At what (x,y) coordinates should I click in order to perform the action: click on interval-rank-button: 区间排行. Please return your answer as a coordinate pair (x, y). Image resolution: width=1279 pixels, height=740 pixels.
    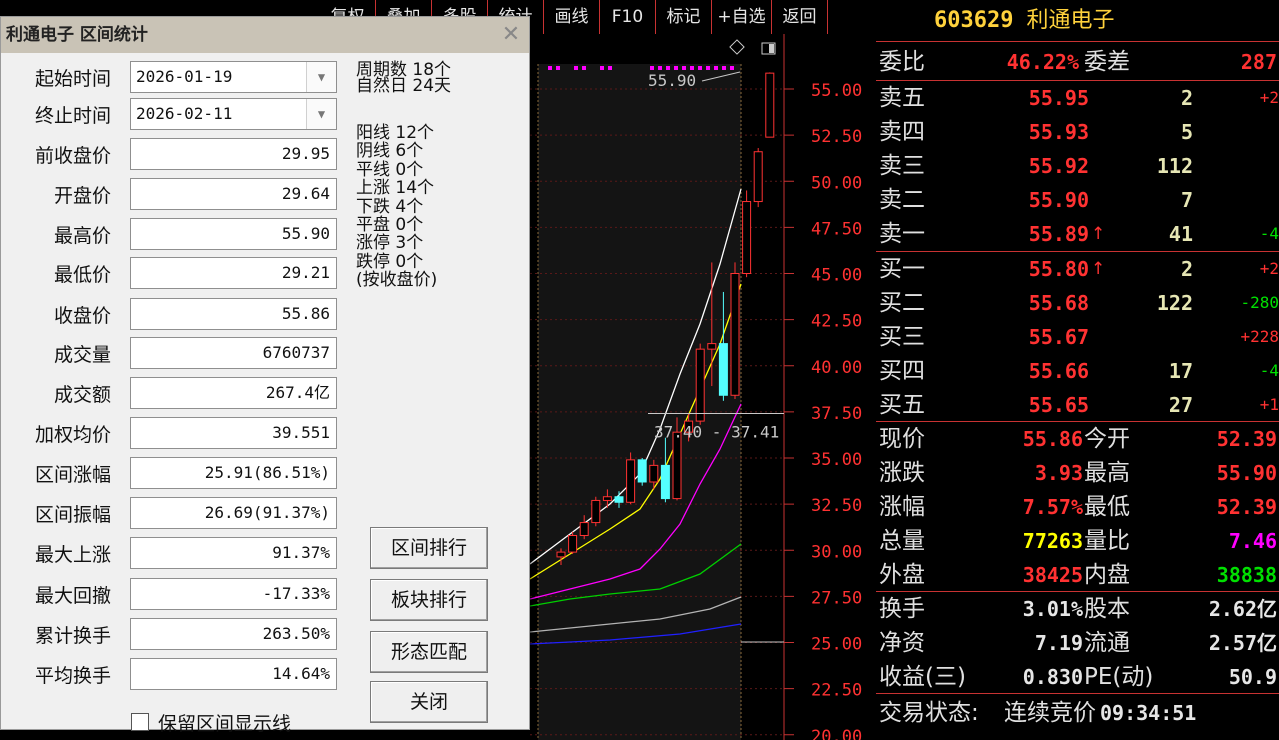
    Looking at the image, I should click on (429, 548).